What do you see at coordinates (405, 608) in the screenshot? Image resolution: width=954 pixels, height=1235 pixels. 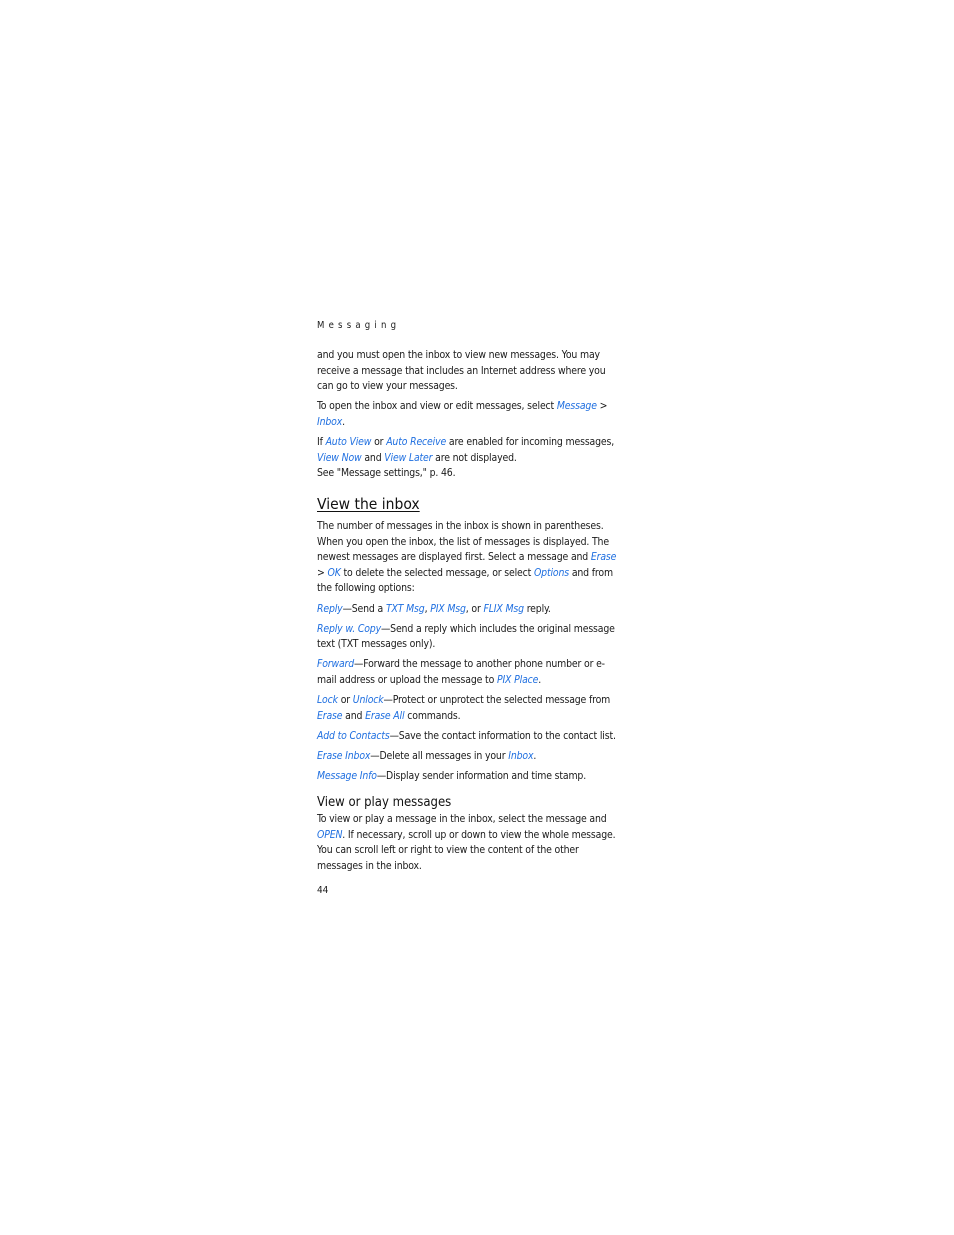 I see `menu-link-txt-msg: TXT Msg` at bounding box center [405, 608].